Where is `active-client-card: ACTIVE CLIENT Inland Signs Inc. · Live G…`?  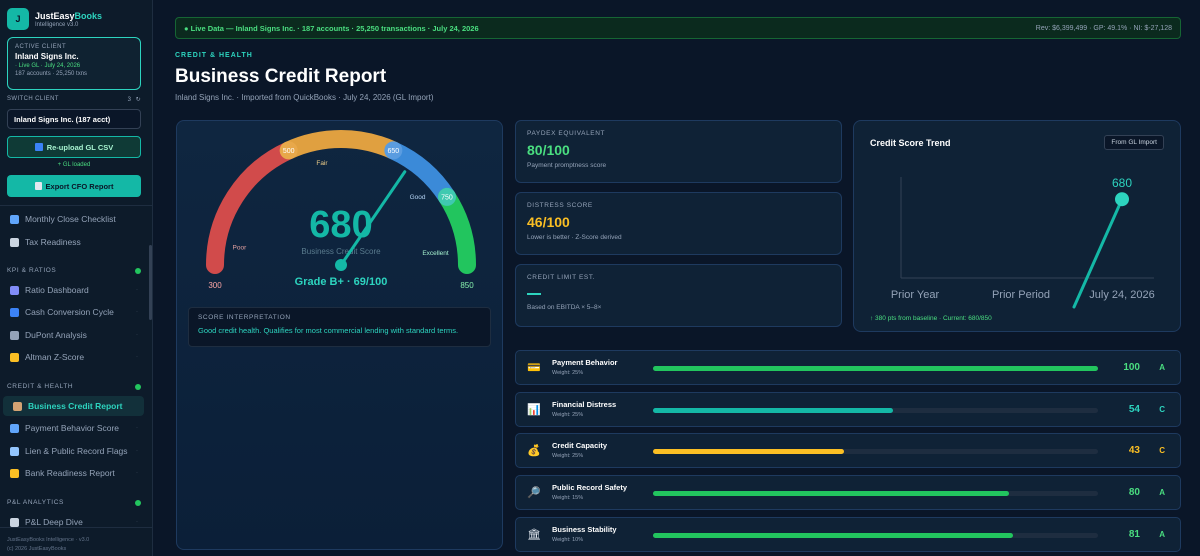
active-client-card: ACTIVE CLIENT Inland Signs Inc. · Live G… is located at coordinates (74, 63).